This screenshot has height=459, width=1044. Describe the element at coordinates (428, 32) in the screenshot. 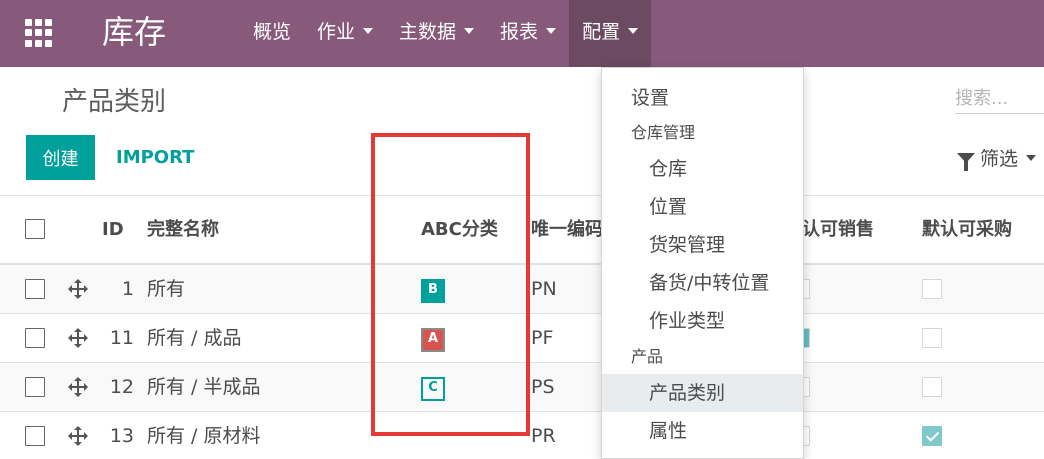

I see `menu-master-data-label: 主数据` at that location.